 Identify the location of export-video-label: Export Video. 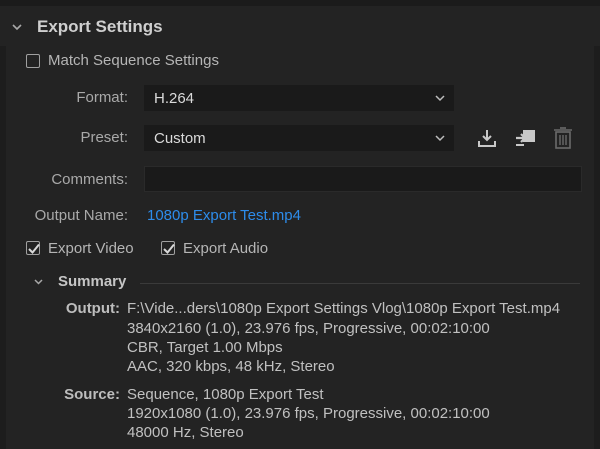
(91, 248).